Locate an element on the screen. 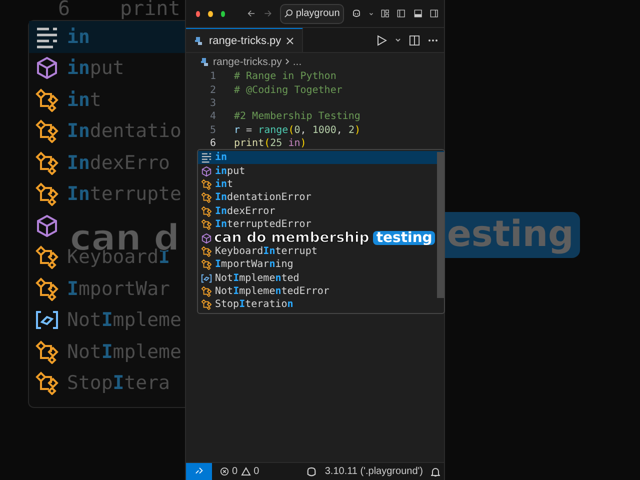  code-text: print is located at coordinates (150, 10).